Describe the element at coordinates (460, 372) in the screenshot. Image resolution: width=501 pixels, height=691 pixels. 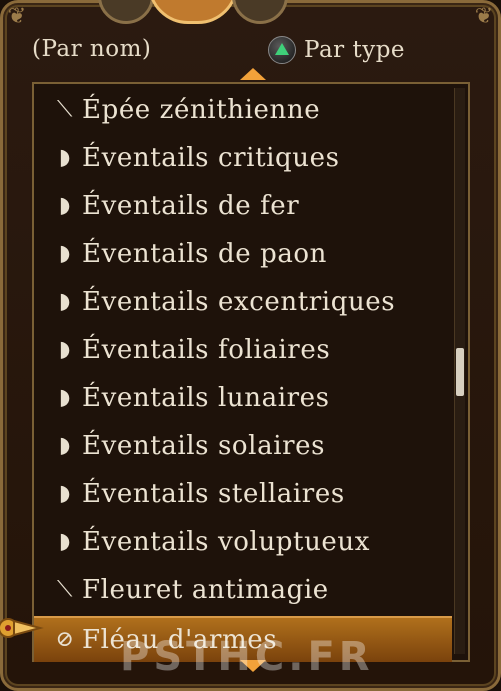
I see `scrollbar-thumb` at that location.